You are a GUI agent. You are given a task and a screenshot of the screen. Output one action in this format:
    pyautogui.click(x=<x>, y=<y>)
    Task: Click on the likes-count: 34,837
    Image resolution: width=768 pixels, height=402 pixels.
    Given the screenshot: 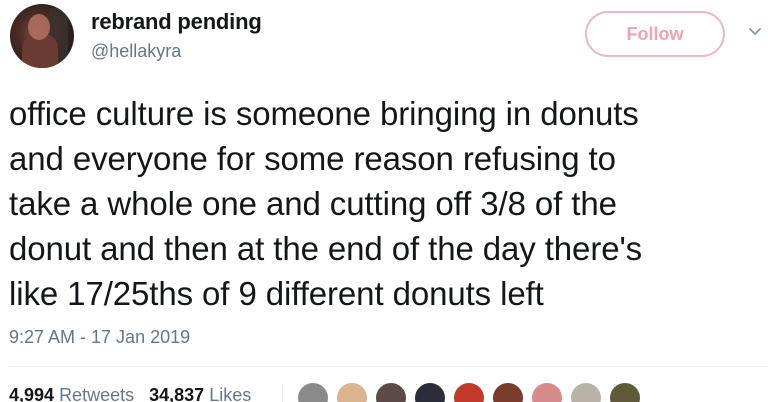 What is the action you would take?
    pyautogui.click(x=177, y=393)
    